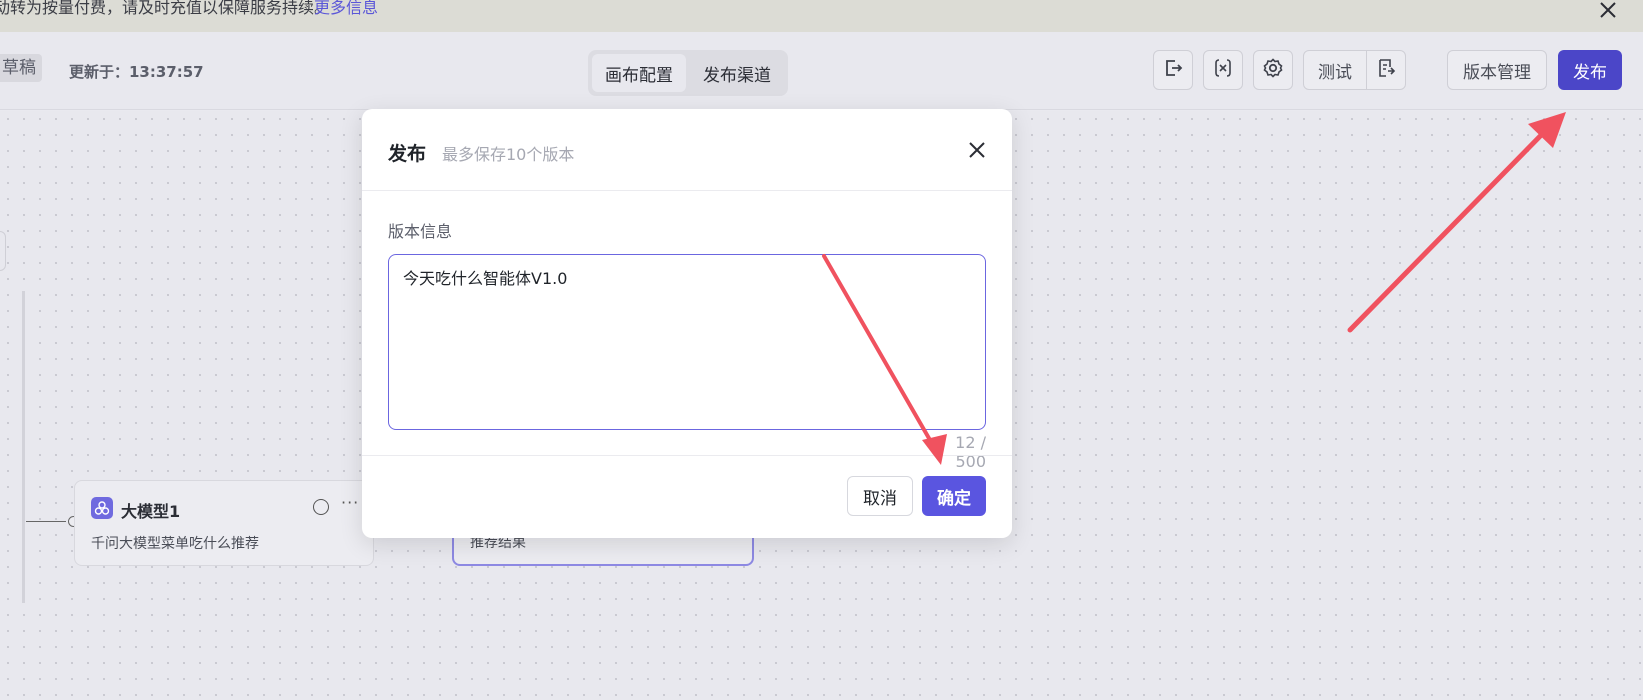  What do you see at coordinates (880, 496) in the screenshot?
I see `cancel-button: 取消` at bounding box center [880, 496].